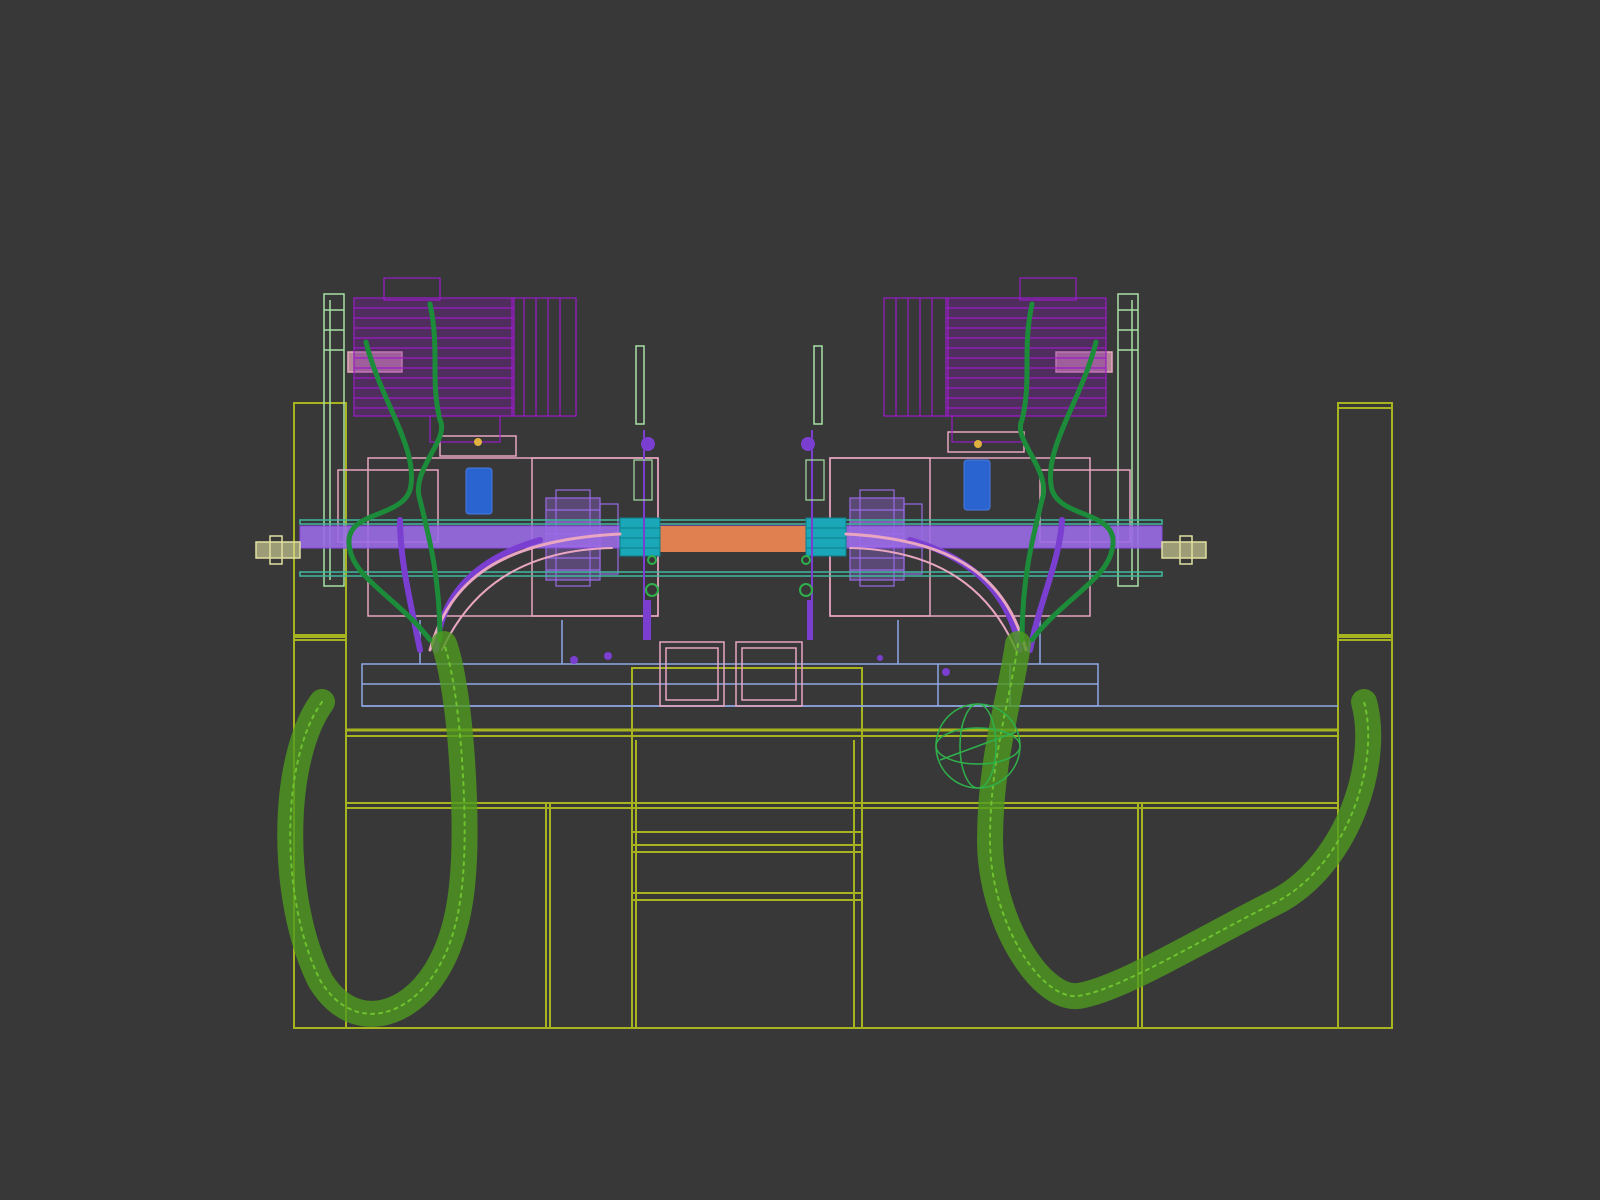 The image size is (1600, 1200). Describe the element at coordinates (728, 476) in the screenshot. I see `filter-cups` at that location.